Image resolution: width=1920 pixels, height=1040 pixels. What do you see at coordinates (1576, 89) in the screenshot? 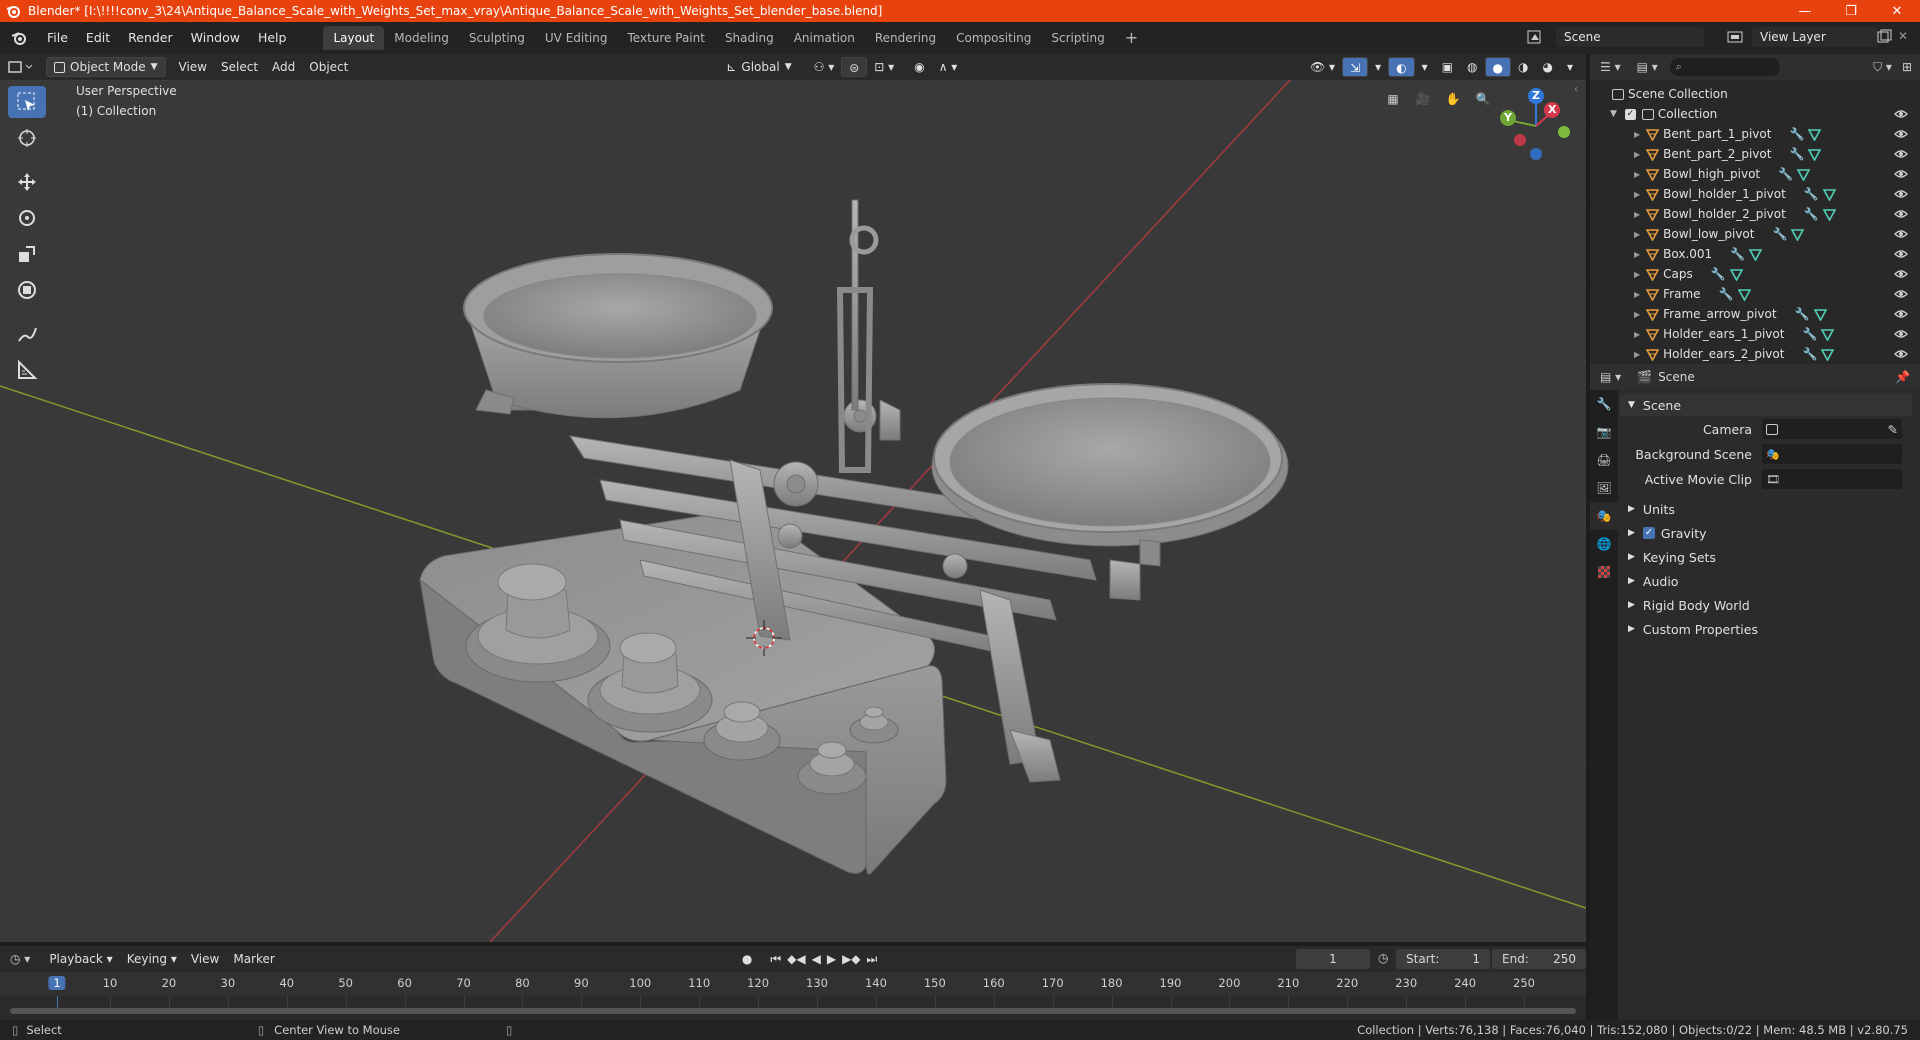
I see `sidebar-toggle-icon: ‹` at bounding box center [1576, 89].